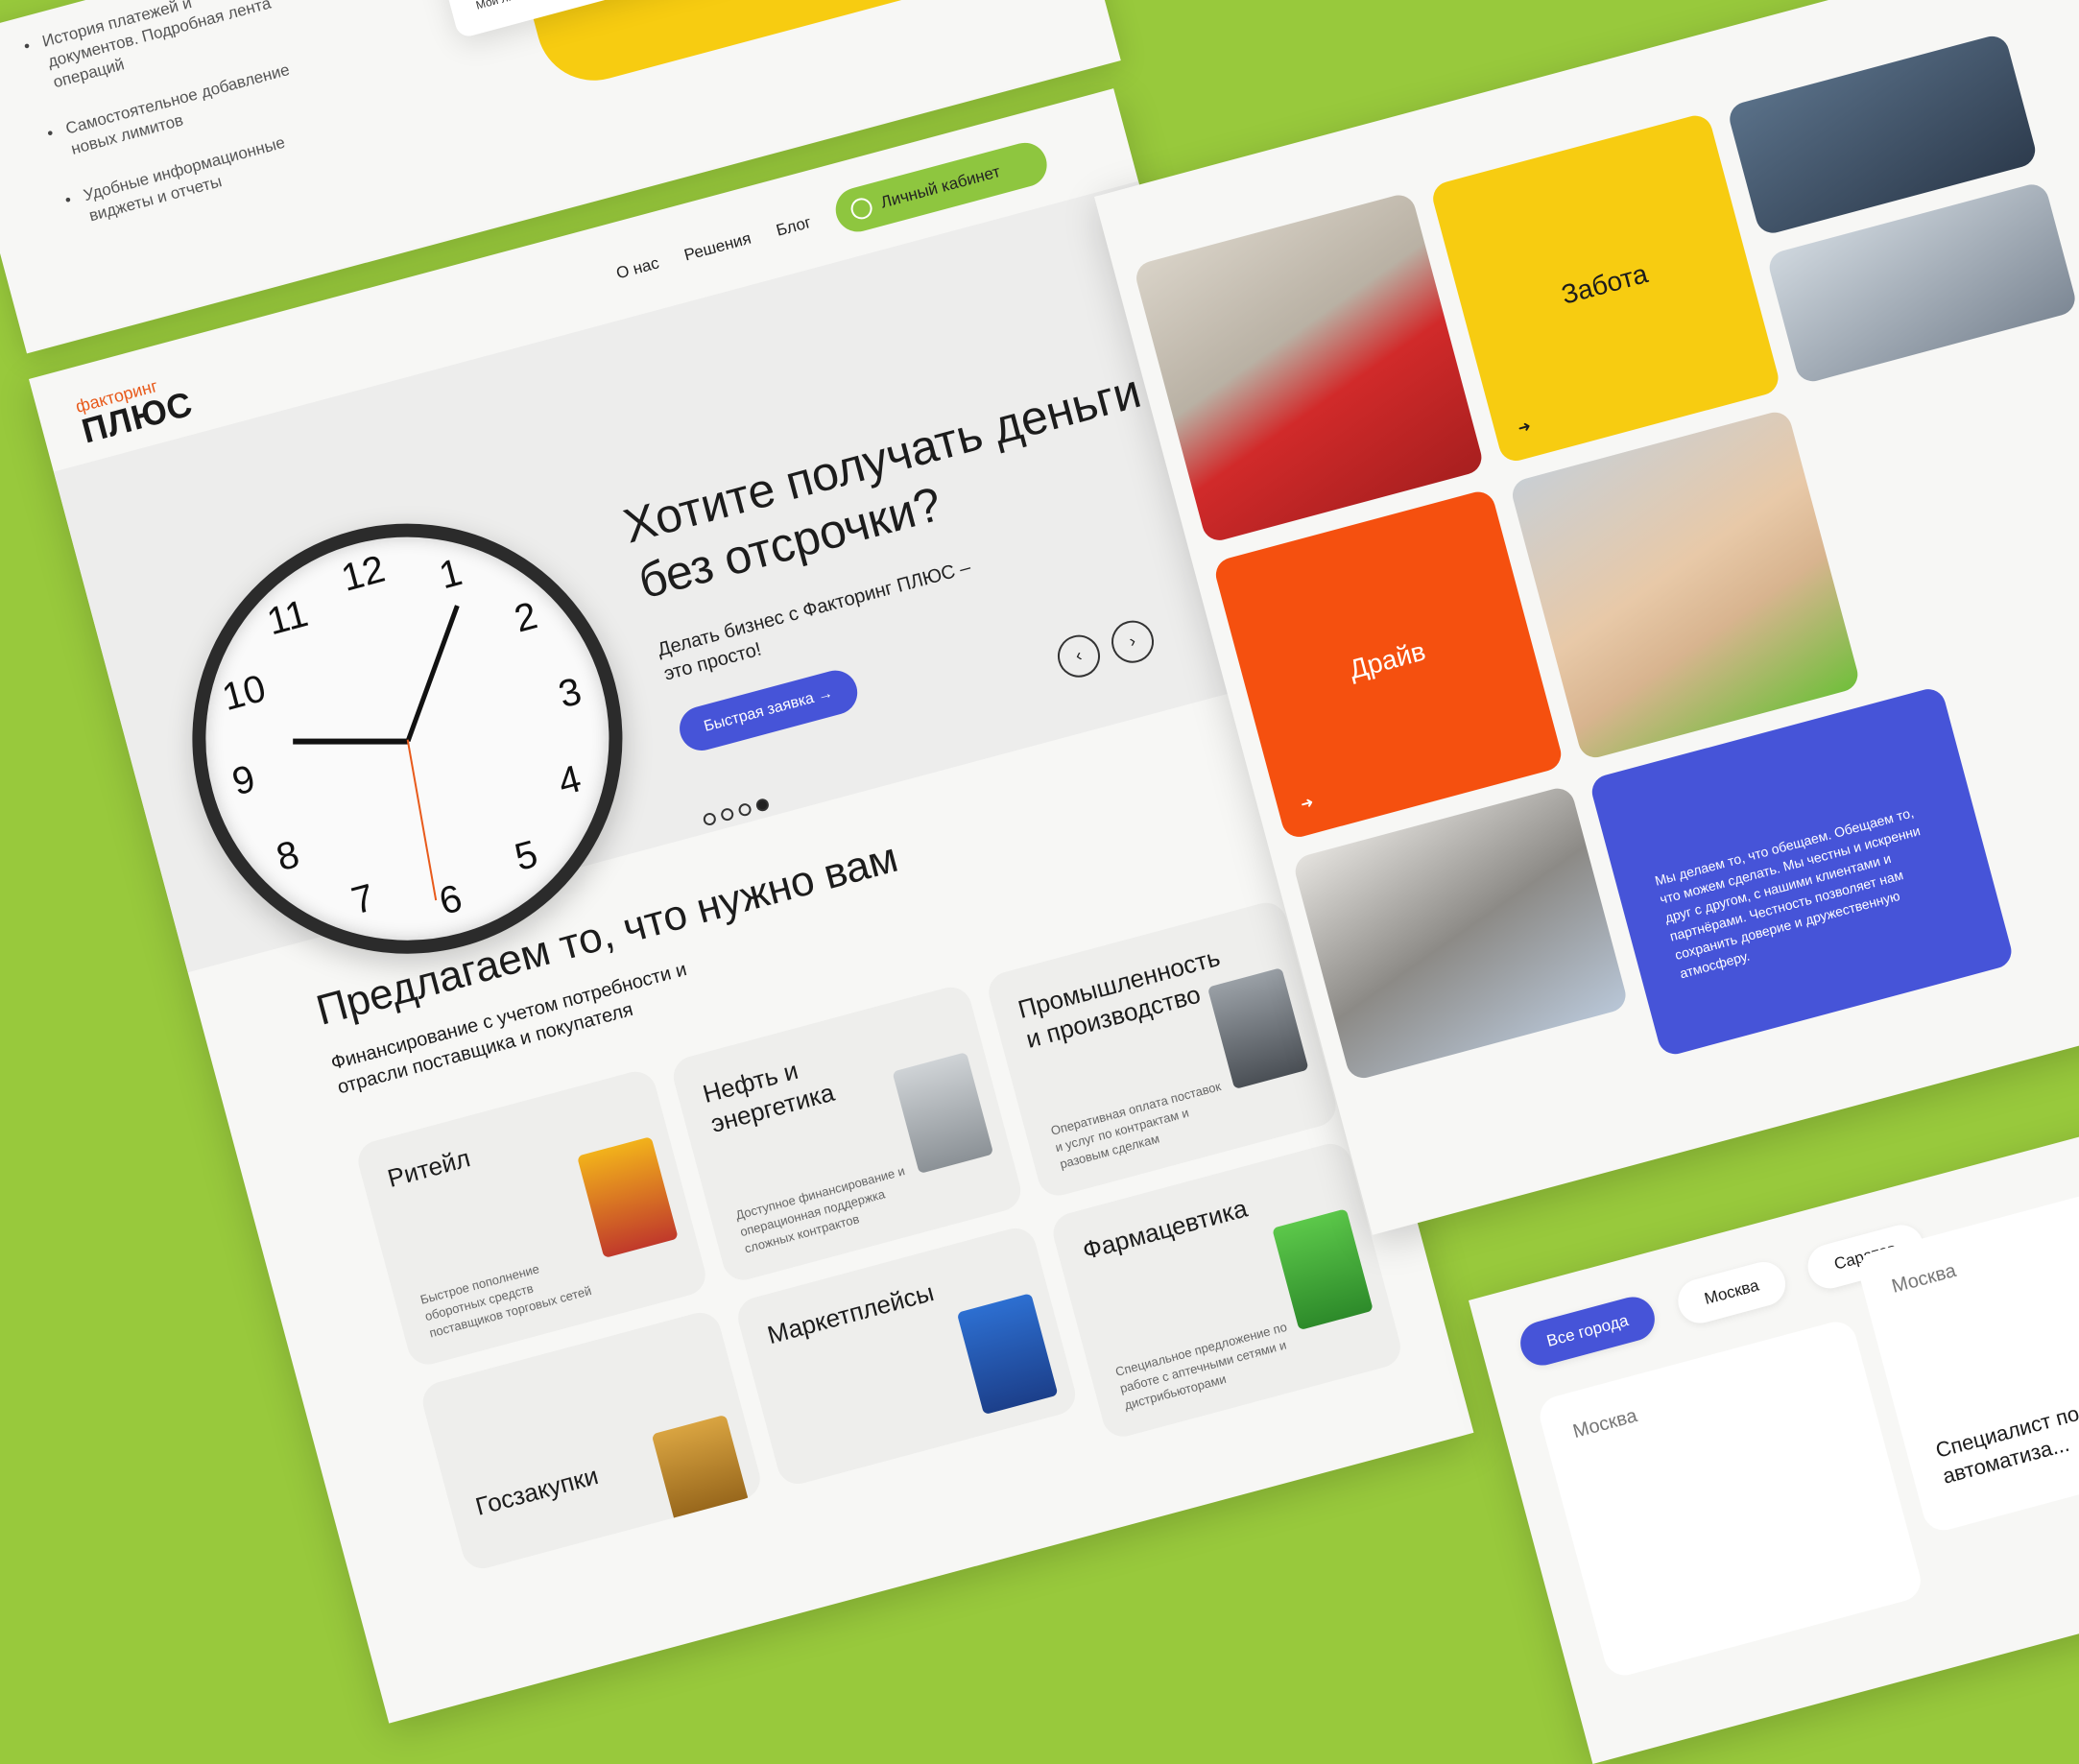 The image size is (2079, 1764). Describe the element at coordinates (943, 1113) in the screenshot. I see `oil-rig-icon` at that location.